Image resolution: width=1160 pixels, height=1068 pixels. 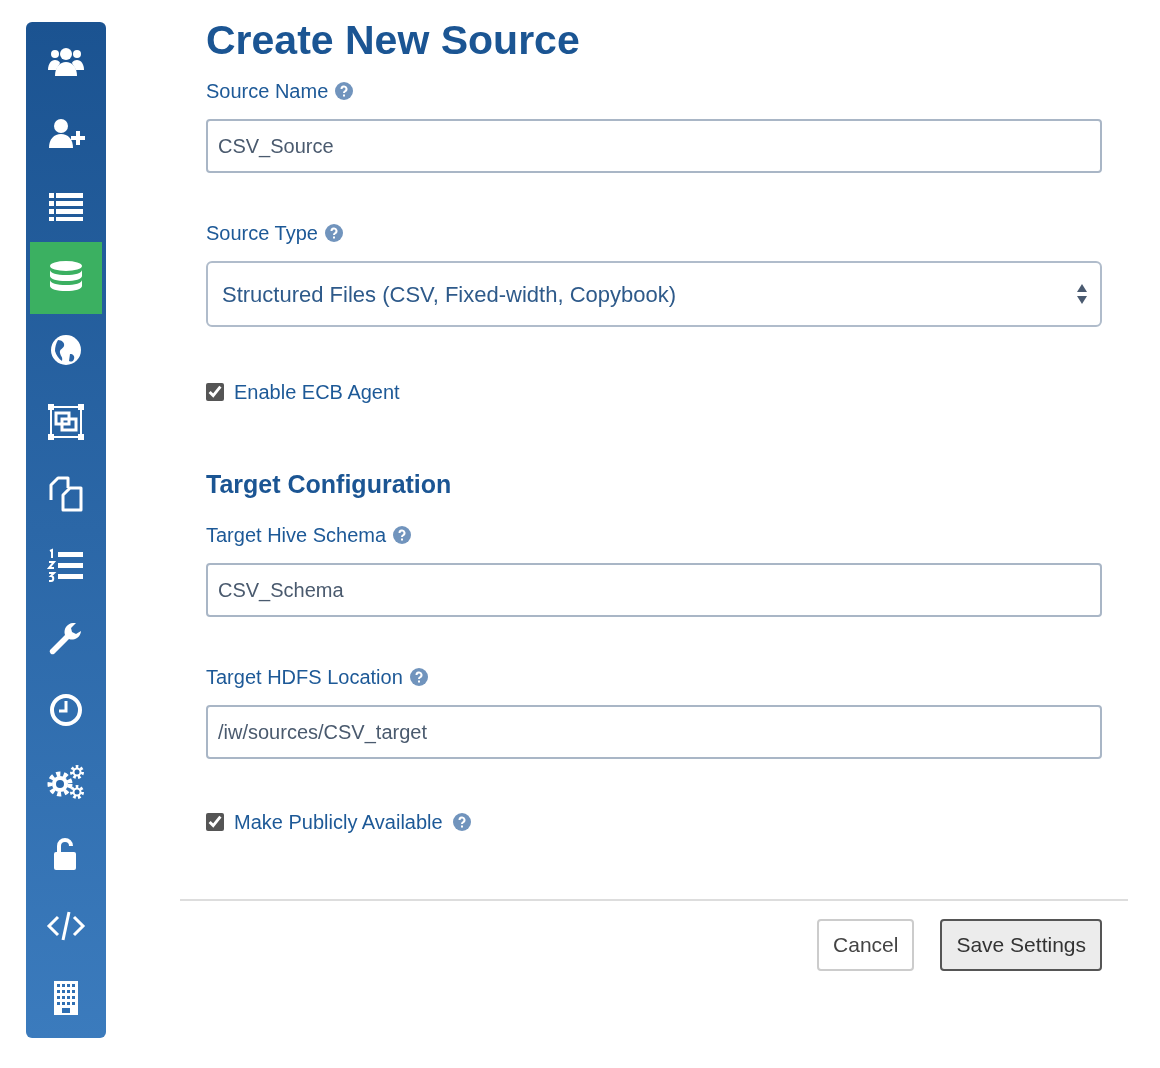 What do you see at coordinates (393, 41) in the screenshot?
I see `page-title: Create New Source` at bounding box center [393, 41].